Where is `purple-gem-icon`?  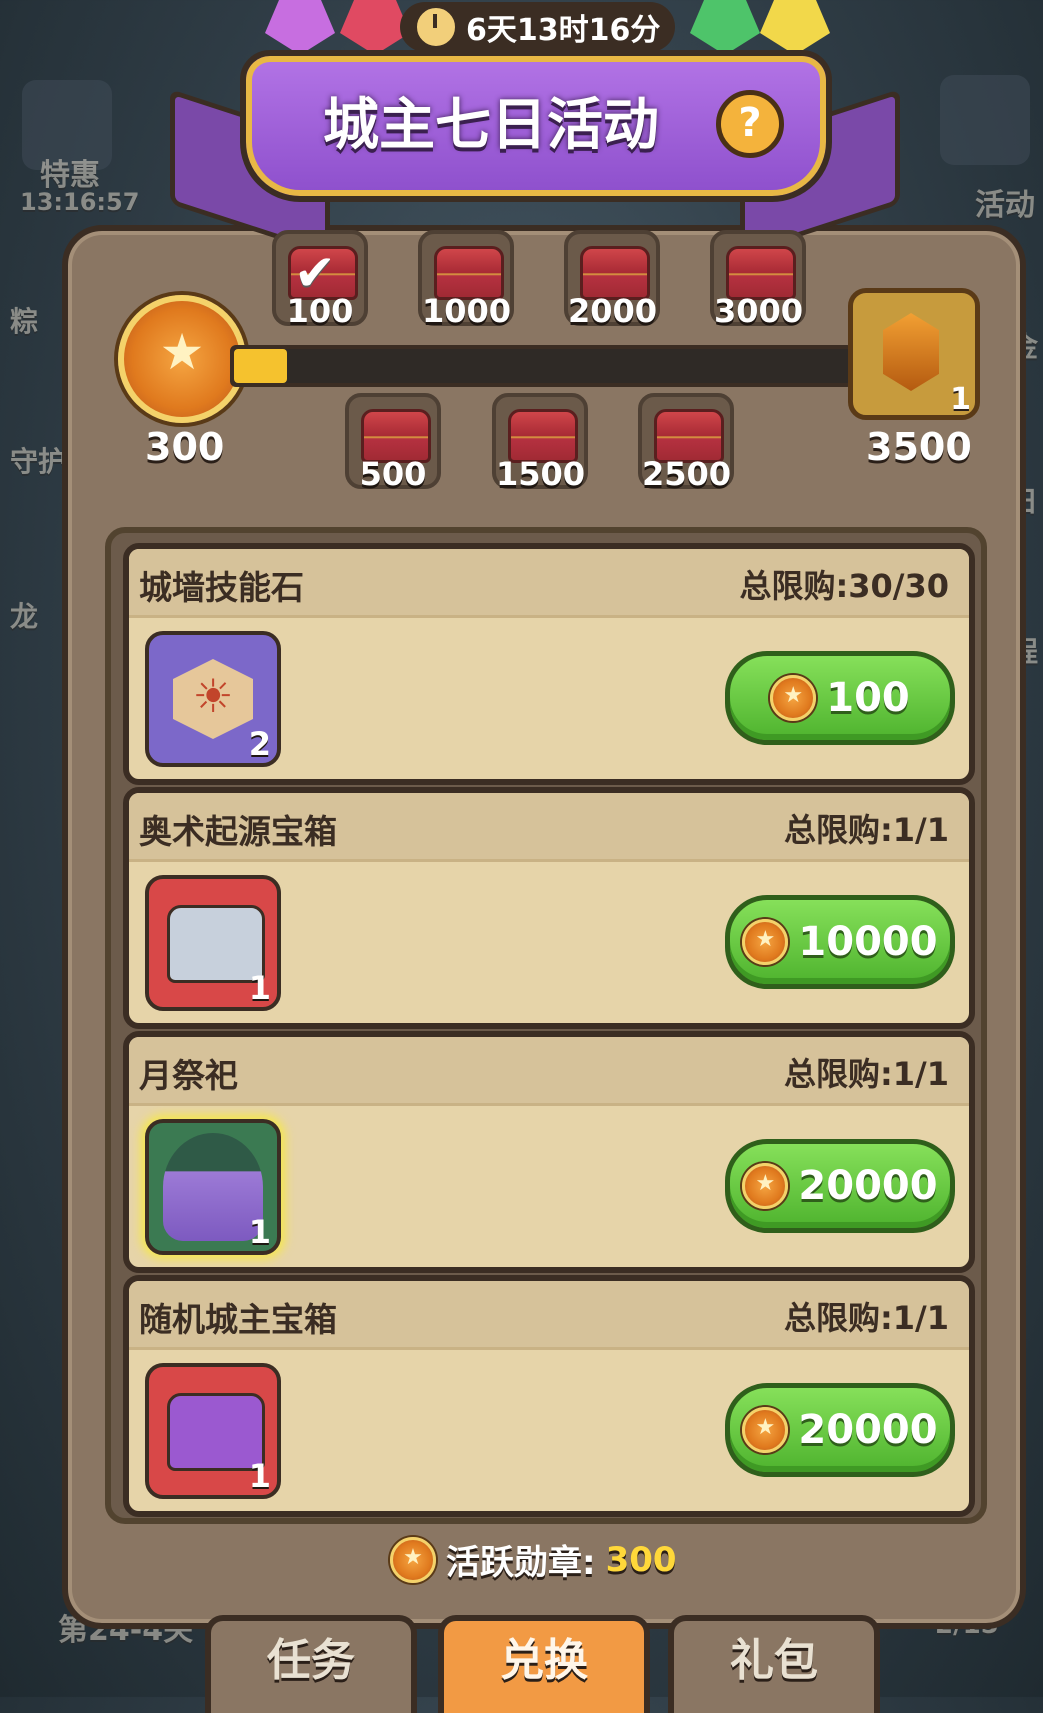 purple-gem-icon is located at coordinates (300, 27).